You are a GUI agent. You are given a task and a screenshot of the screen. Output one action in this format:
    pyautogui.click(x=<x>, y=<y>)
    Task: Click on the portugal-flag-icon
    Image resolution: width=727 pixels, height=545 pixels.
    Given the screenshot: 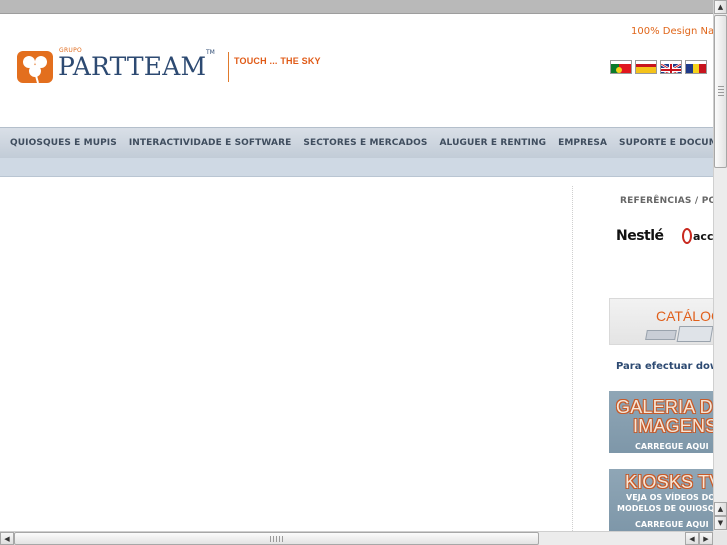 What is the action you would take?
    pyautogui.click(x=621, y=67)
    